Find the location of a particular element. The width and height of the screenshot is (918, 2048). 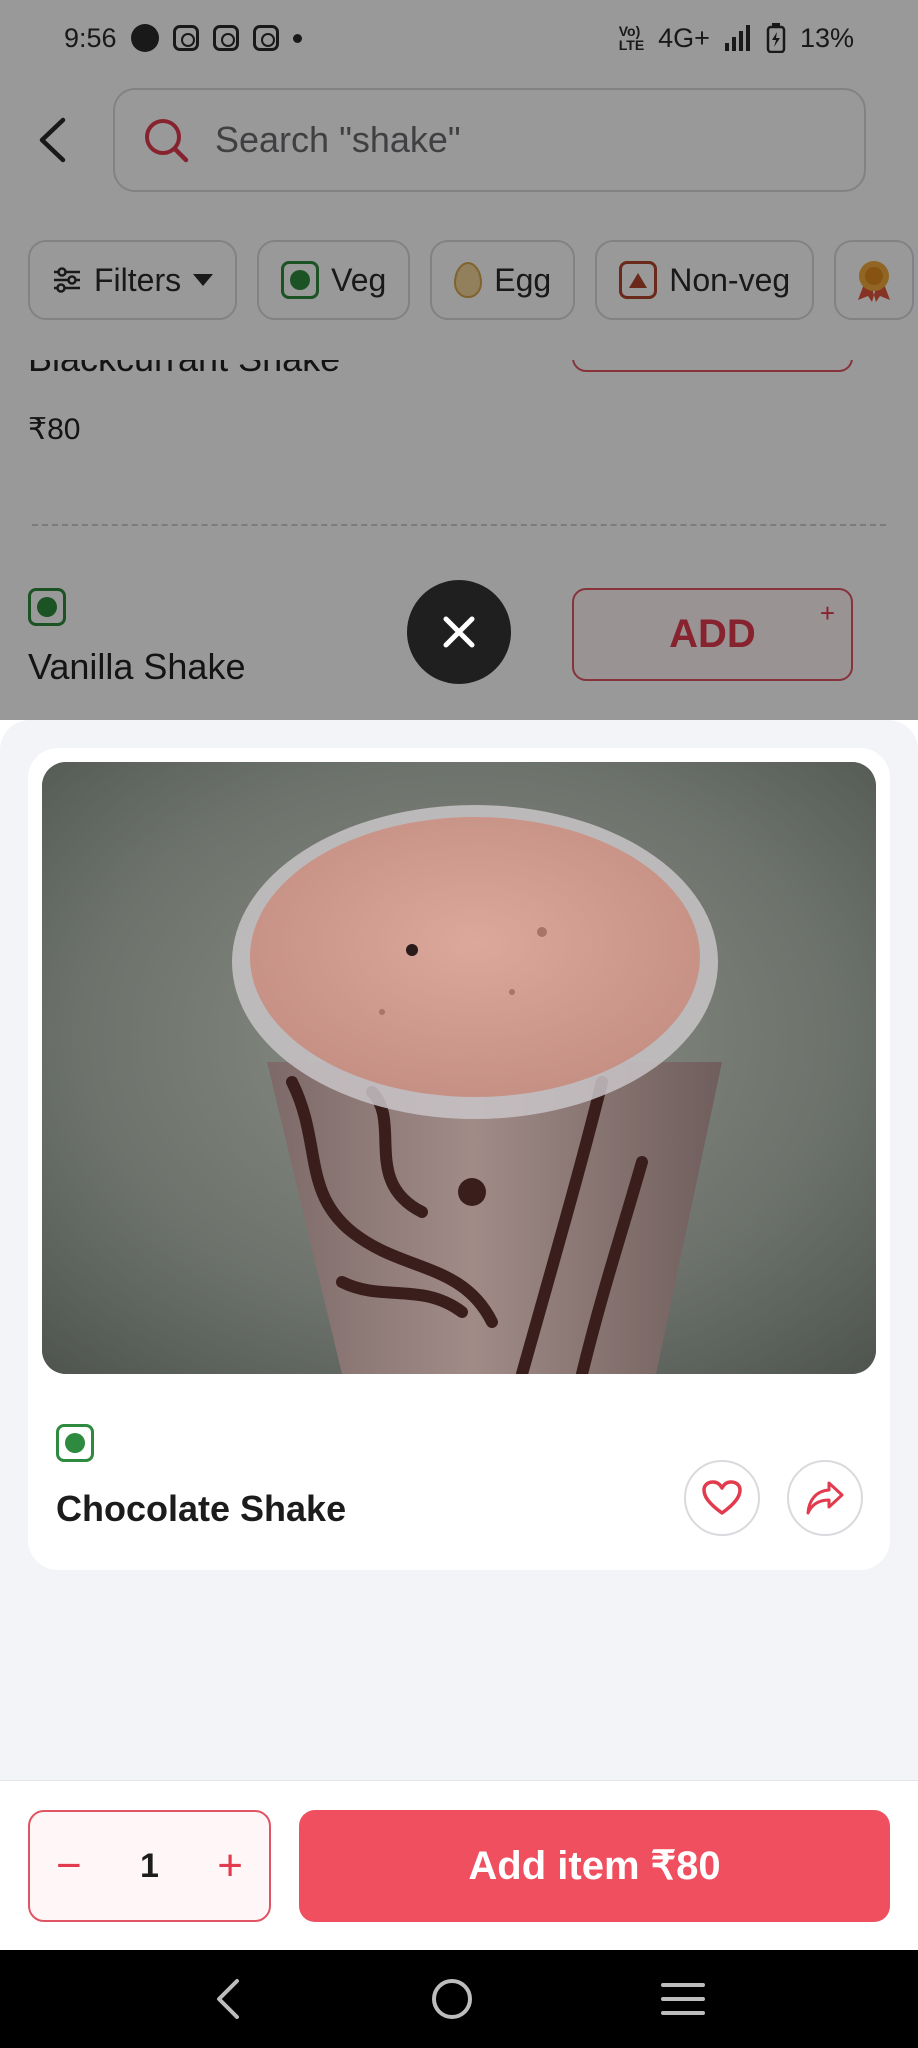

close-button is located at coordinates (459, 632).